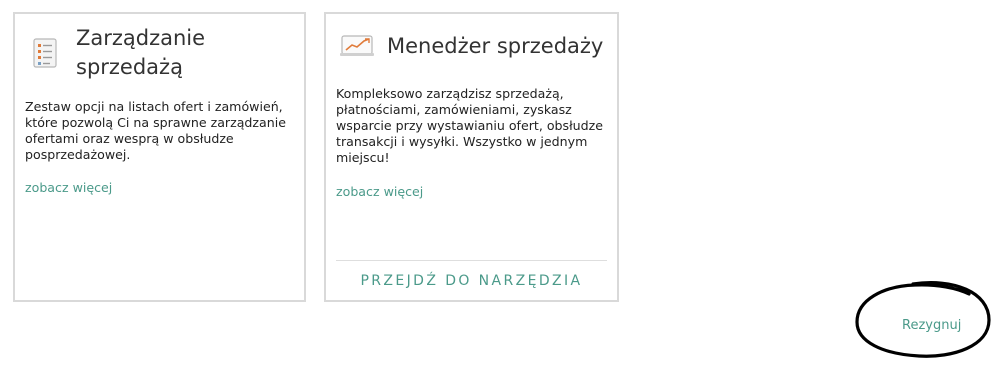 The image size is (998, 369). What do you see at coordinates (471, 260) in the screenshot?
I see `card-divider` at bounding box center [471, 260].